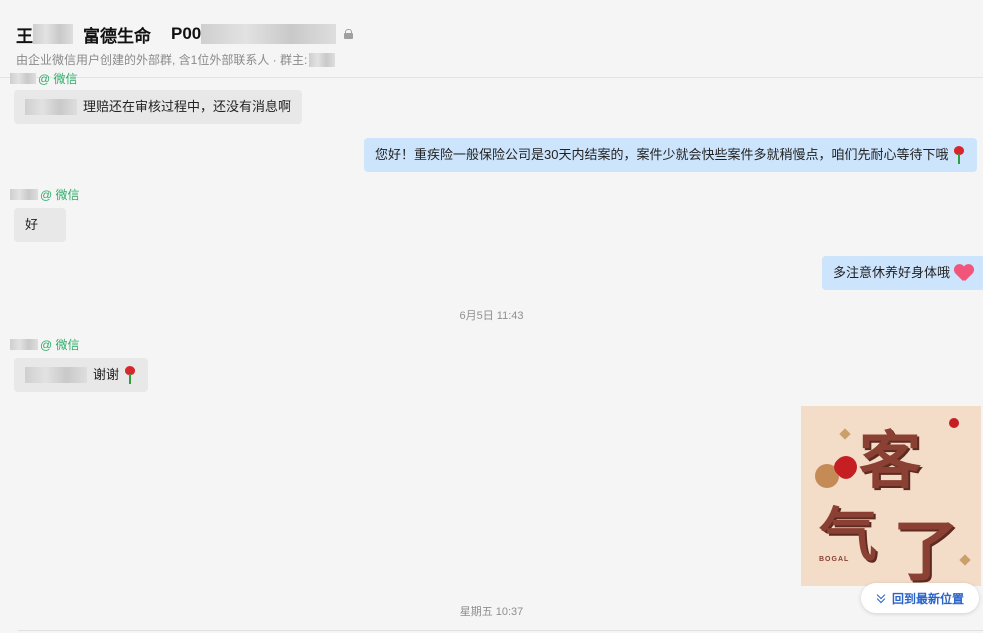 The image size is (983, 633). I want to click on message-text: 谢谢, so click(106, 374).